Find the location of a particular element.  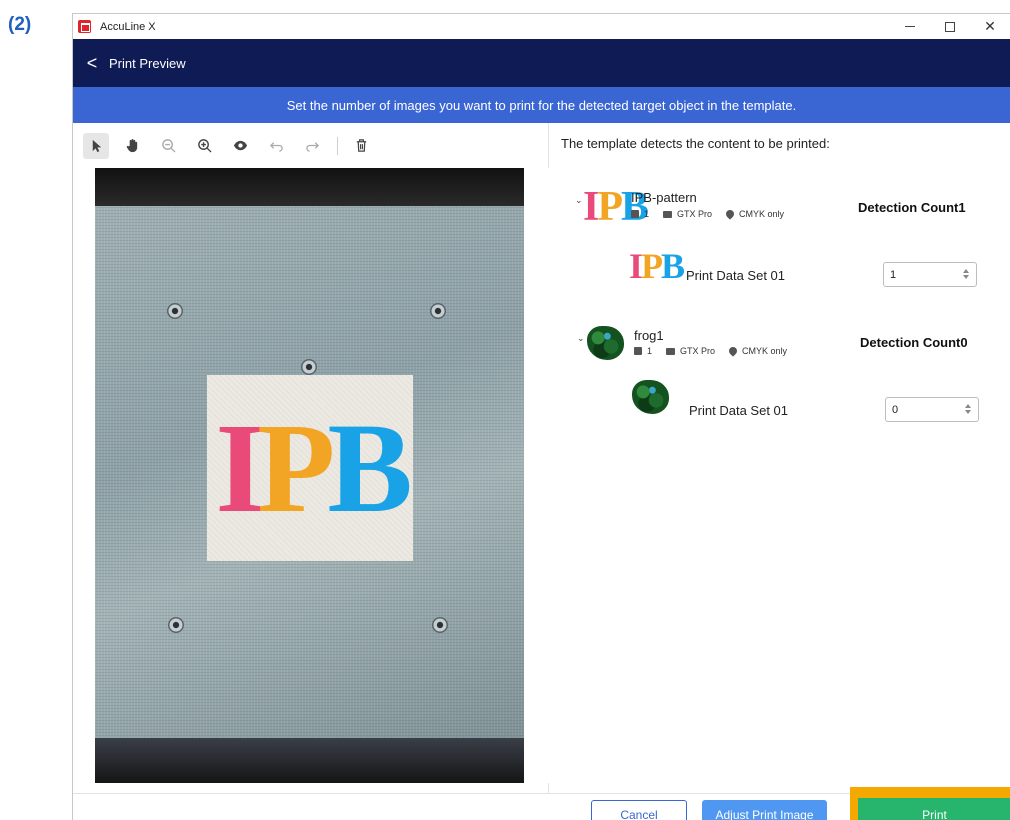

print-data-thumbnail: I P B is located at coordinates (657, 266).